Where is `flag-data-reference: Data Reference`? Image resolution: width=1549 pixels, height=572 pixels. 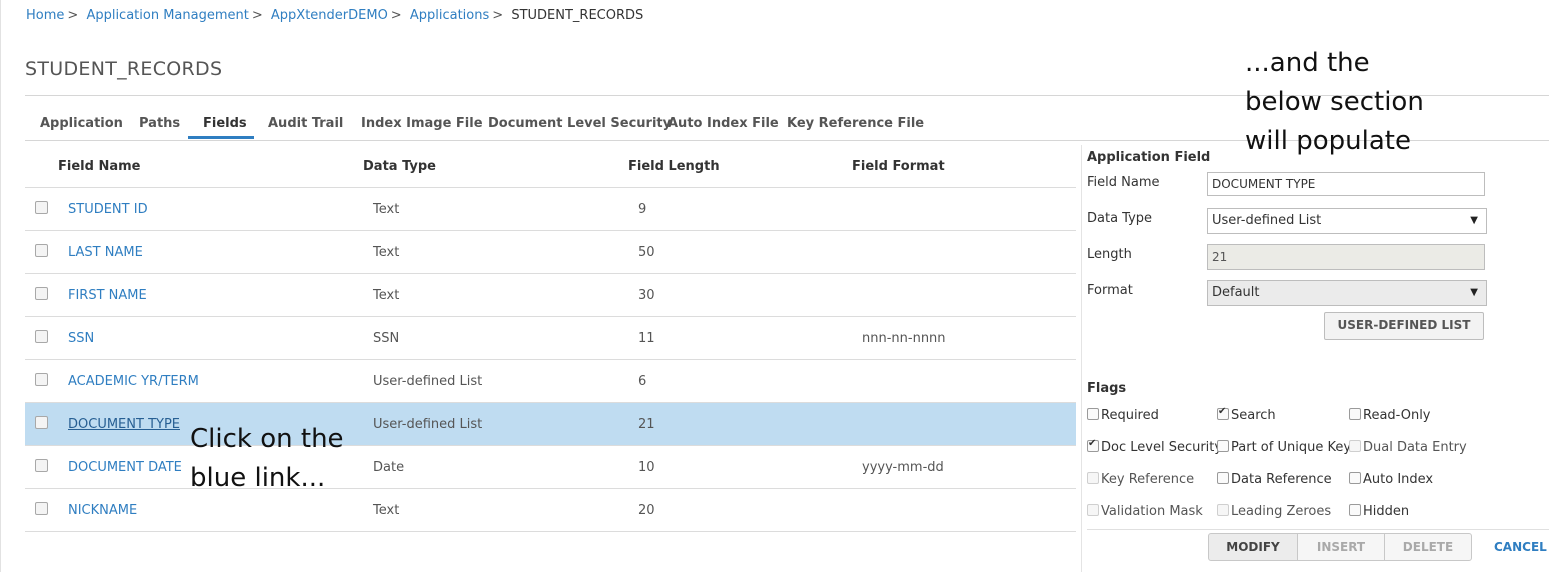
flag-data-reference: Data Reference is located at coordinates (1274, 479).